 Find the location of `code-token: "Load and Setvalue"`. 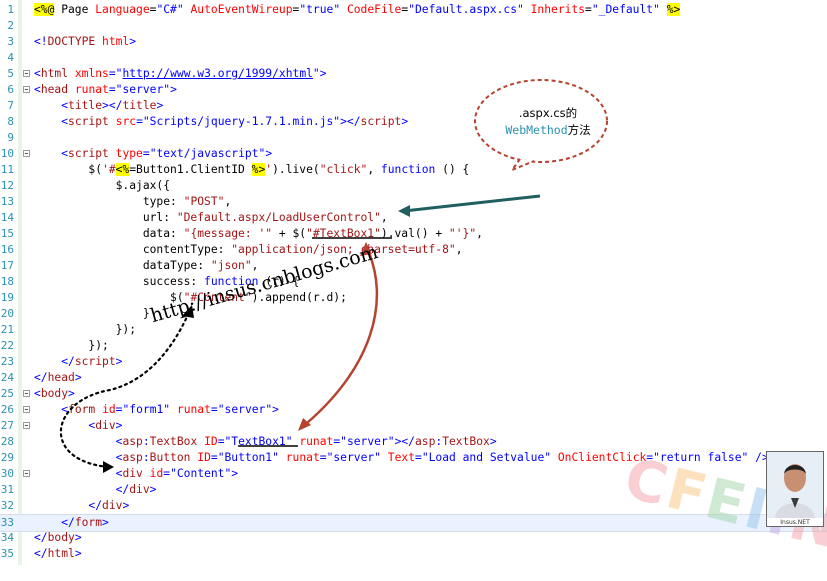

code-token: "Load and Setvalue" is located at coordinates (486, 457).